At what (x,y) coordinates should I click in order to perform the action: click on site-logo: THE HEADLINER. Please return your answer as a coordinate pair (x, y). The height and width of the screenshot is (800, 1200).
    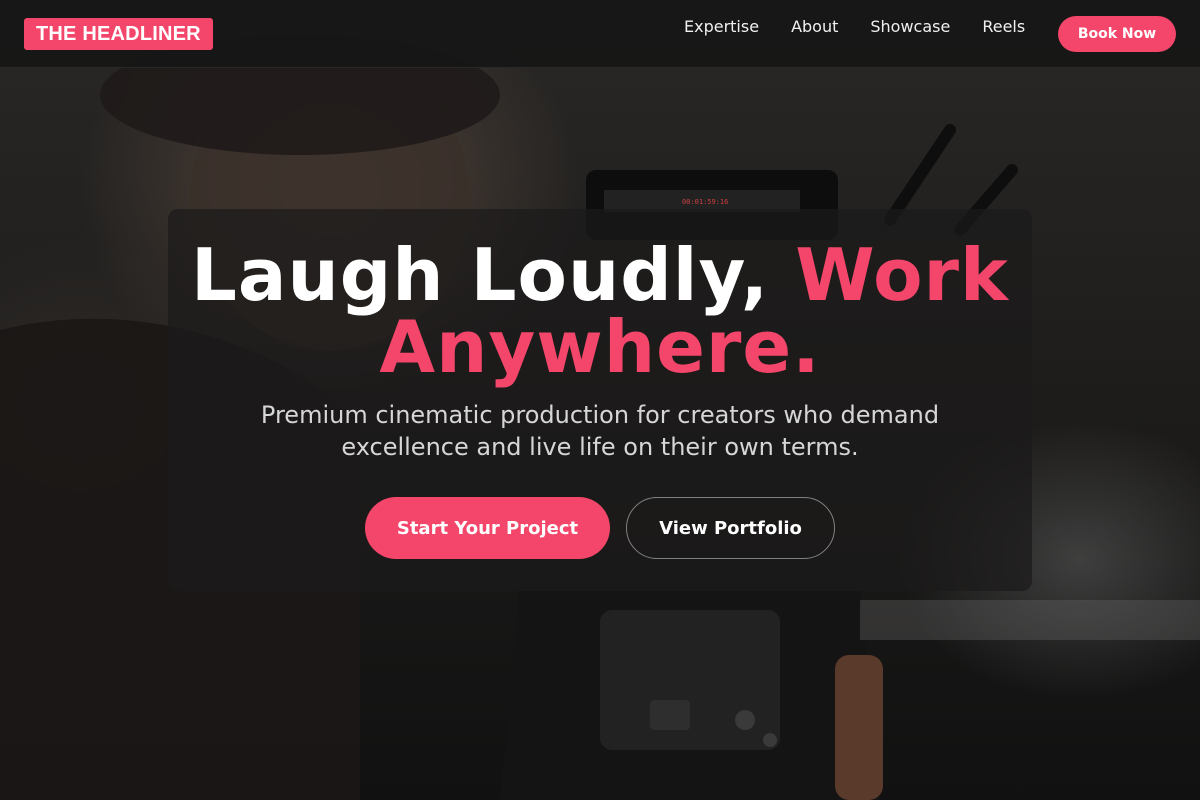
    Looking at the image, I should click on (118, 34).